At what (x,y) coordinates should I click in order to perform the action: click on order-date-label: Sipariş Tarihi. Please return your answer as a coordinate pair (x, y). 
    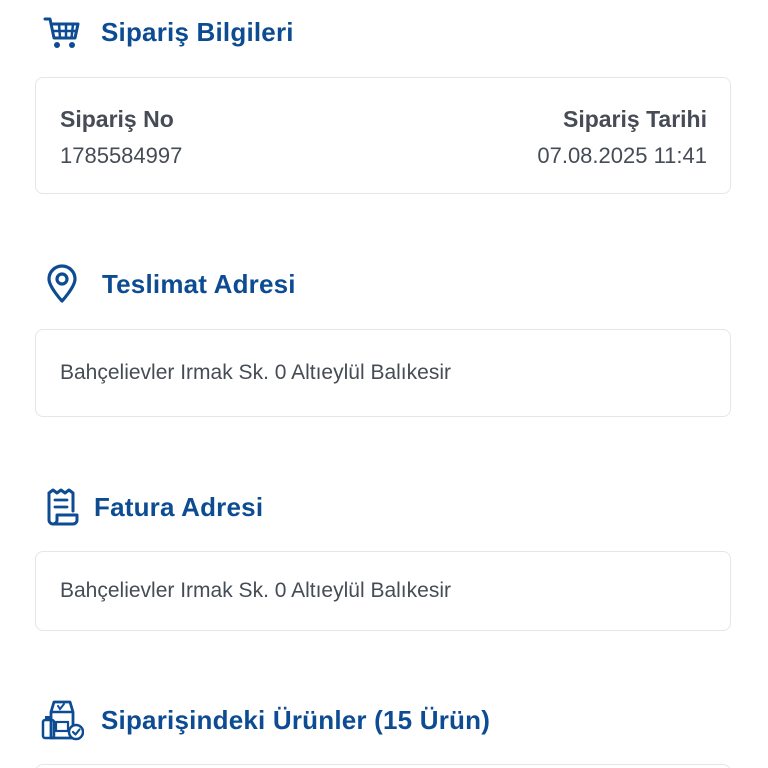
    Looking at the image, I should click on (634, 119).